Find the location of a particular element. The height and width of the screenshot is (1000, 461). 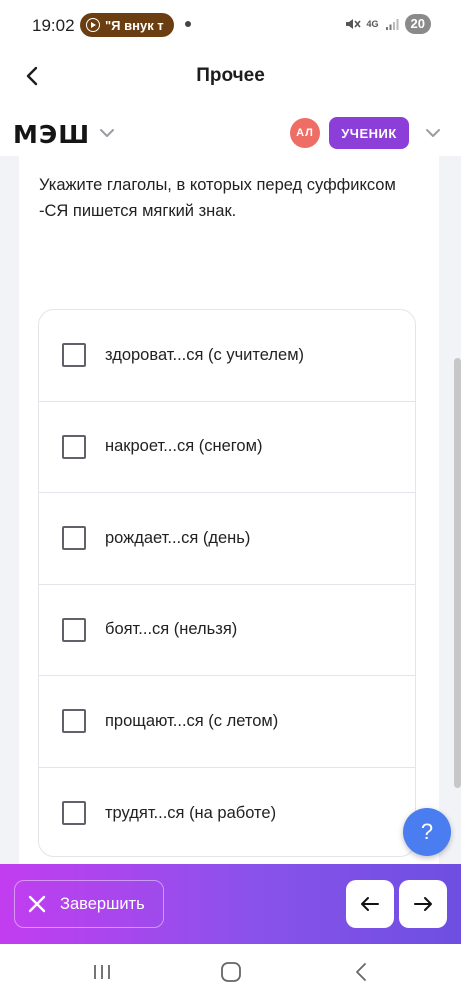

brand-bar: МЭШ АЛ УЧЕНИК is located at coordinates (230, 134).